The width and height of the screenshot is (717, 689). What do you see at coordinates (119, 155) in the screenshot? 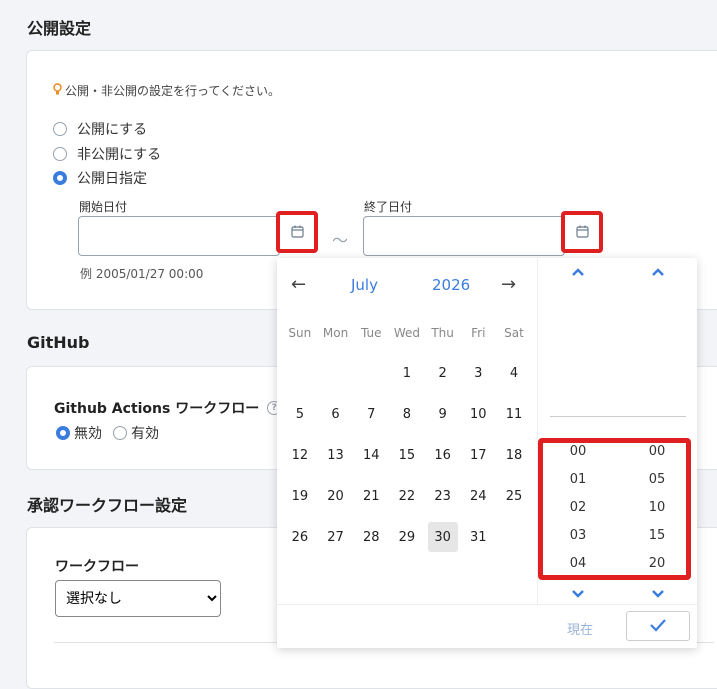
I see `radio-private-label: 非公開にする` at bounding box center [119, 155].